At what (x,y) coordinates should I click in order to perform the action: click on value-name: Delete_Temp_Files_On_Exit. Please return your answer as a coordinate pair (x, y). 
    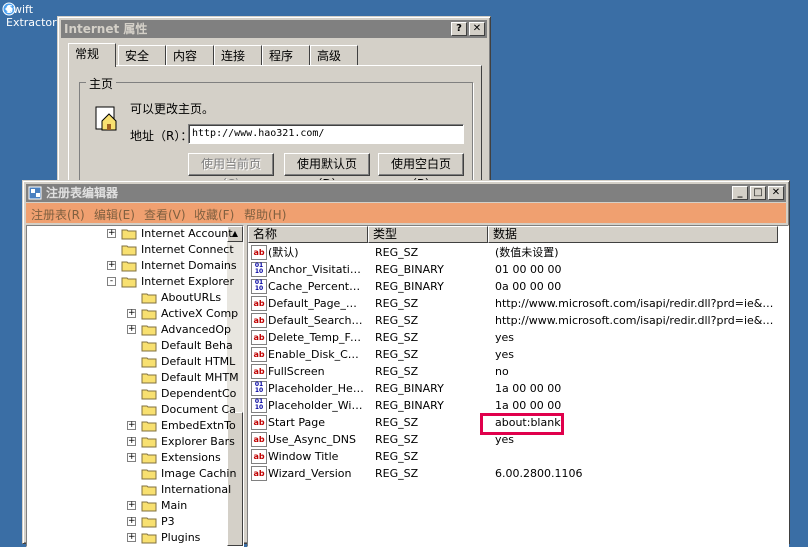
    Looking at the image, I should click on (316, 337).